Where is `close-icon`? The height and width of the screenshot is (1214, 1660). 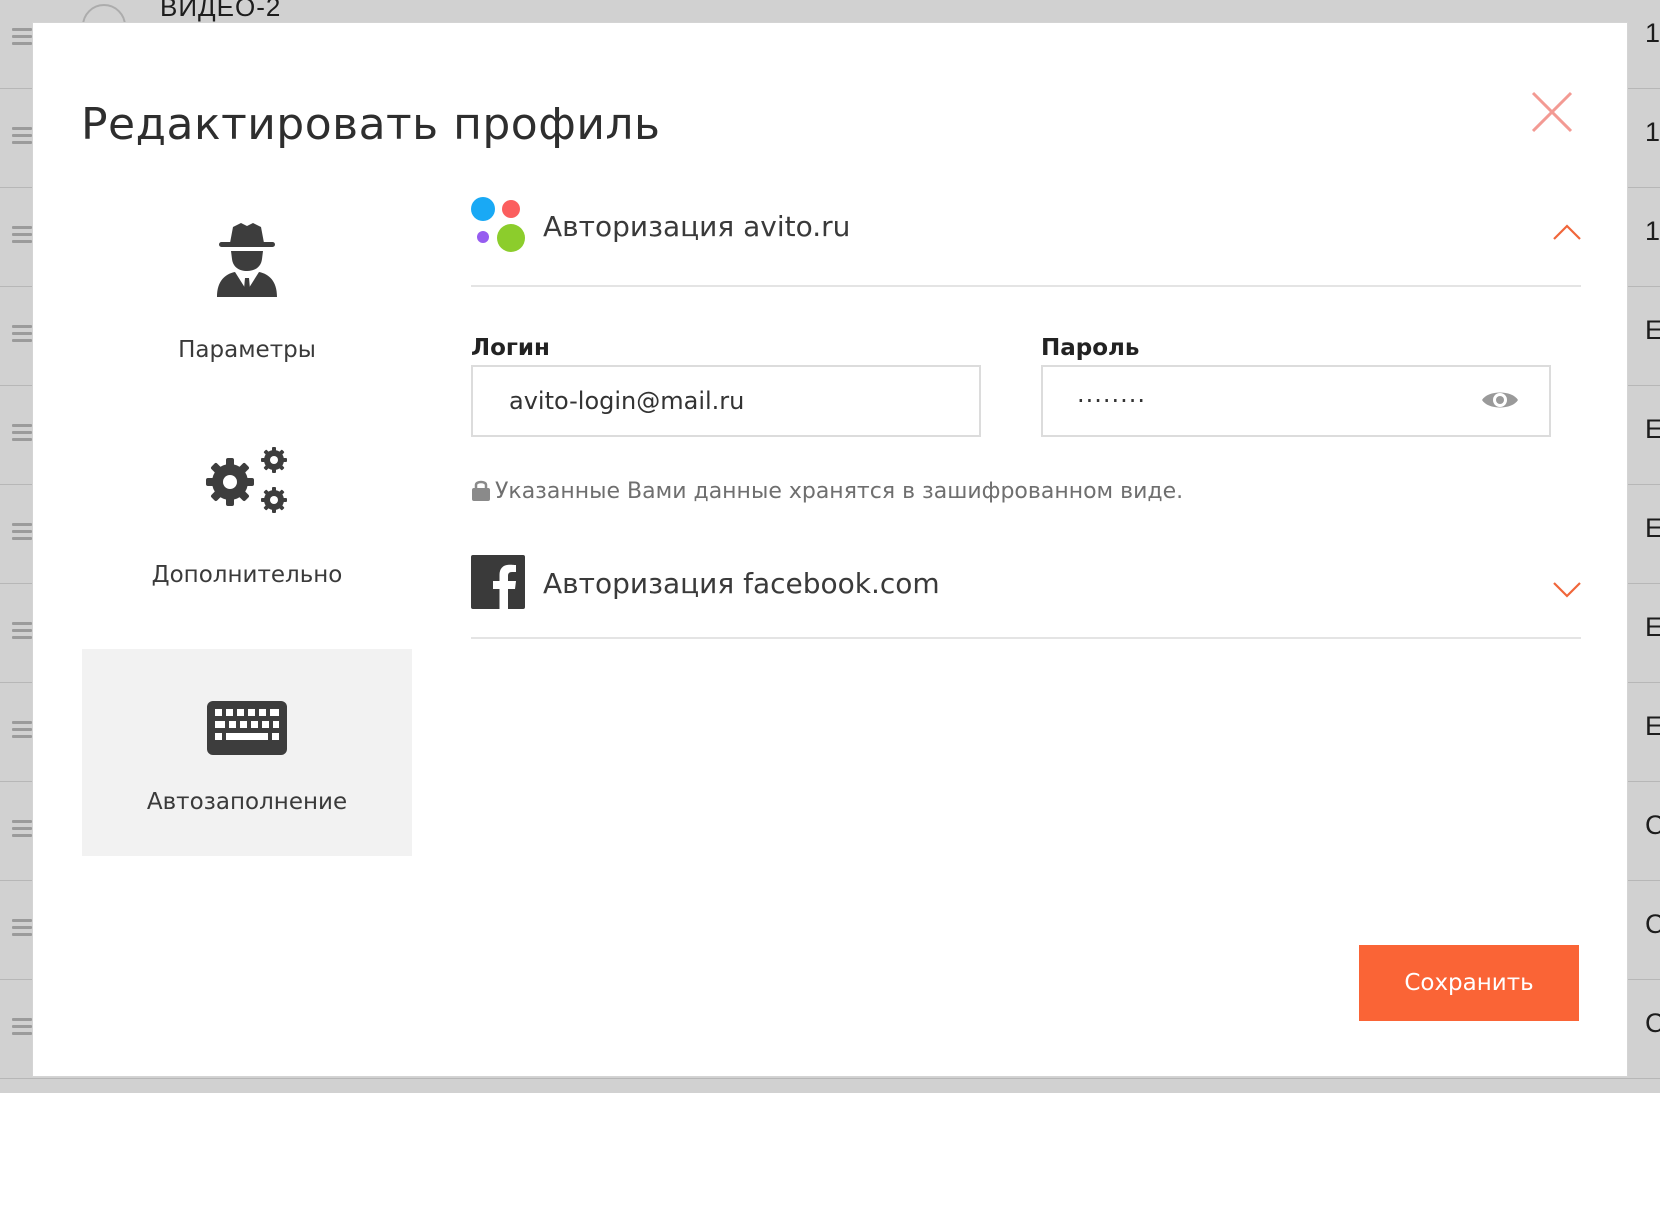
close-icon is located at coordinates (1552, 112).